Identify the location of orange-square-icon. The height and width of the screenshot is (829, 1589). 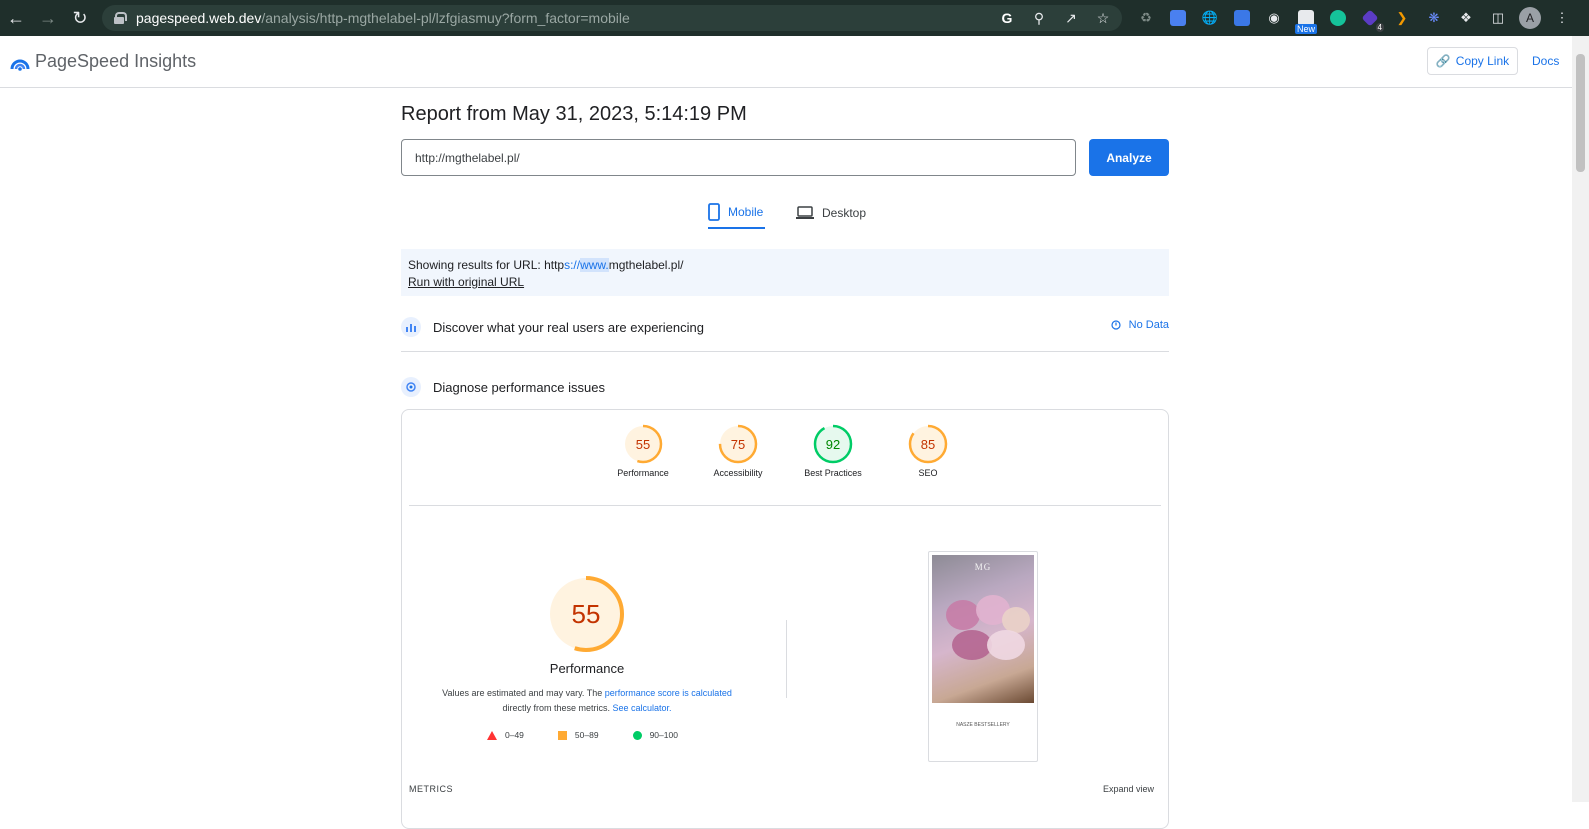
(562, 735).